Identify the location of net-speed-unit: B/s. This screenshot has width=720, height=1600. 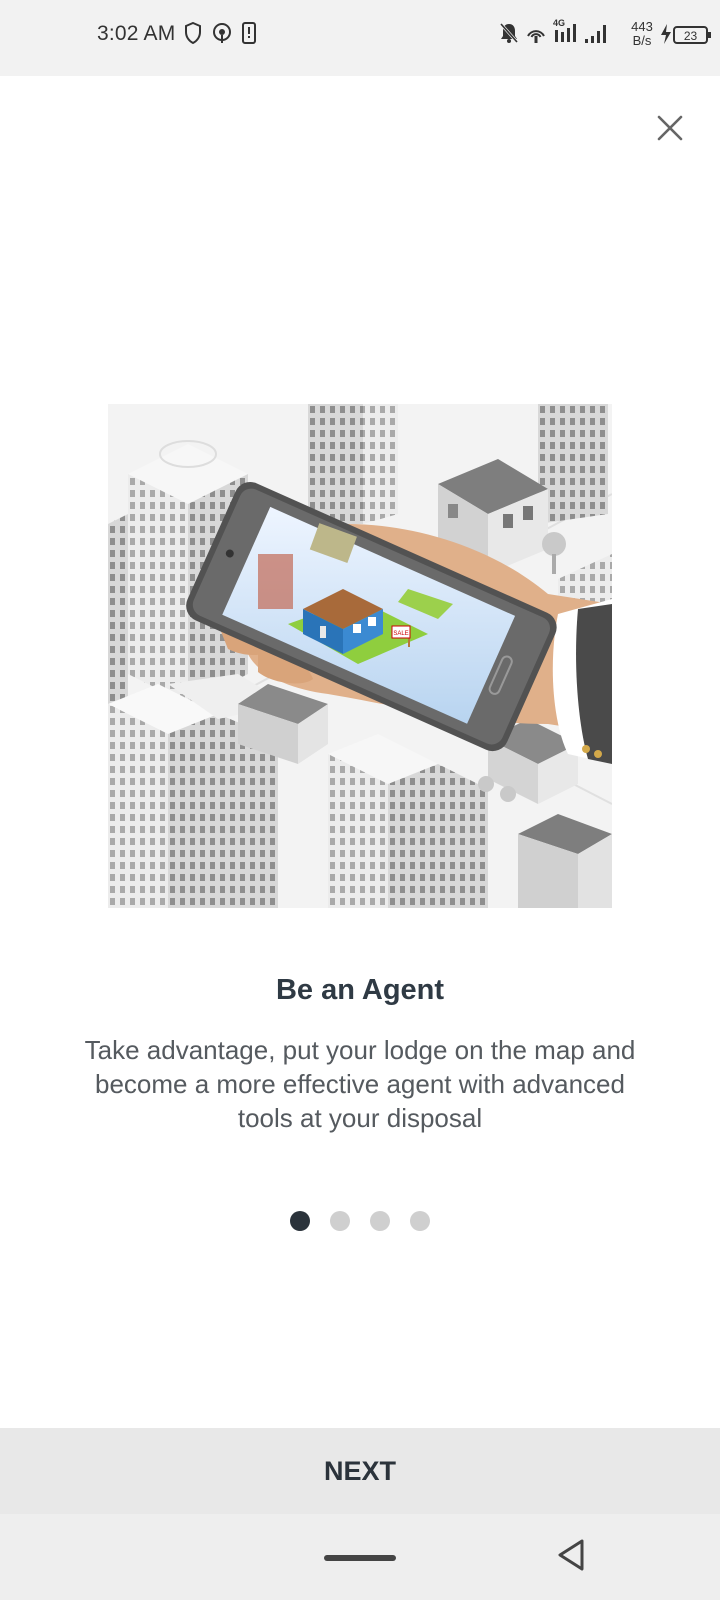
(642, 40).